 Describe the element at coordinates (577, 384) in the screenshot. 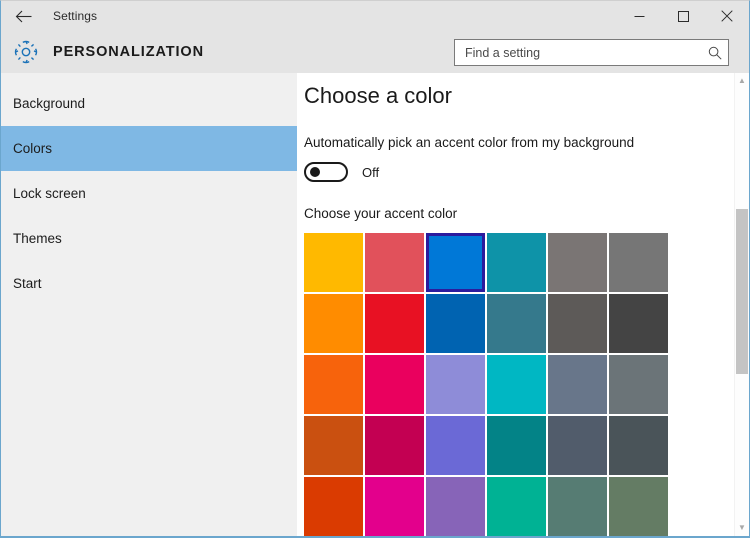

I see `color-swatch-liddy-blue-gray` at that location.